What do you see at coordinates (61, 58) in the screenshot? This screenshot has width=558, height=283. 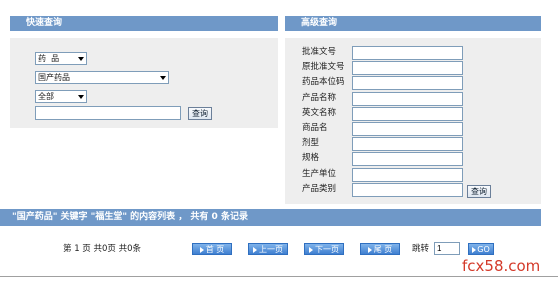 I see `category-select: 药 品` at bounding box center [61, 58].